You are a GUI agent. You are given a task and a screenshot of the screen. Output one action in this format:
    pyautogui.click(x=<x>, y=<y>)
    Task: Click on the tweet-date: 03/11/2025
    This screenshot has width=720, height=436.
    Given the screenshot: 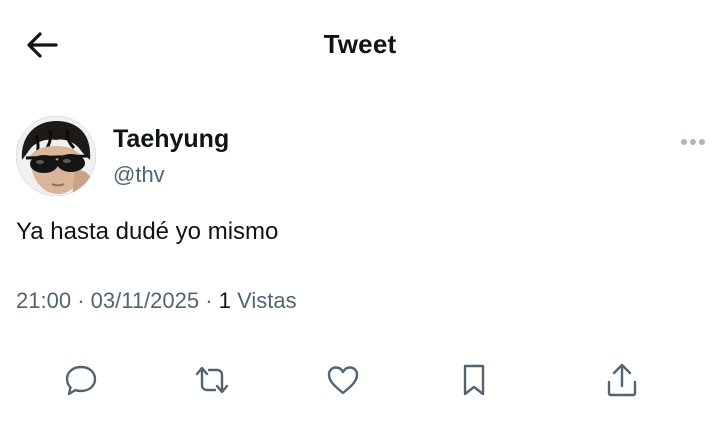 What is the action you would take?
    pyautogui.click(x=145, y=300)
    